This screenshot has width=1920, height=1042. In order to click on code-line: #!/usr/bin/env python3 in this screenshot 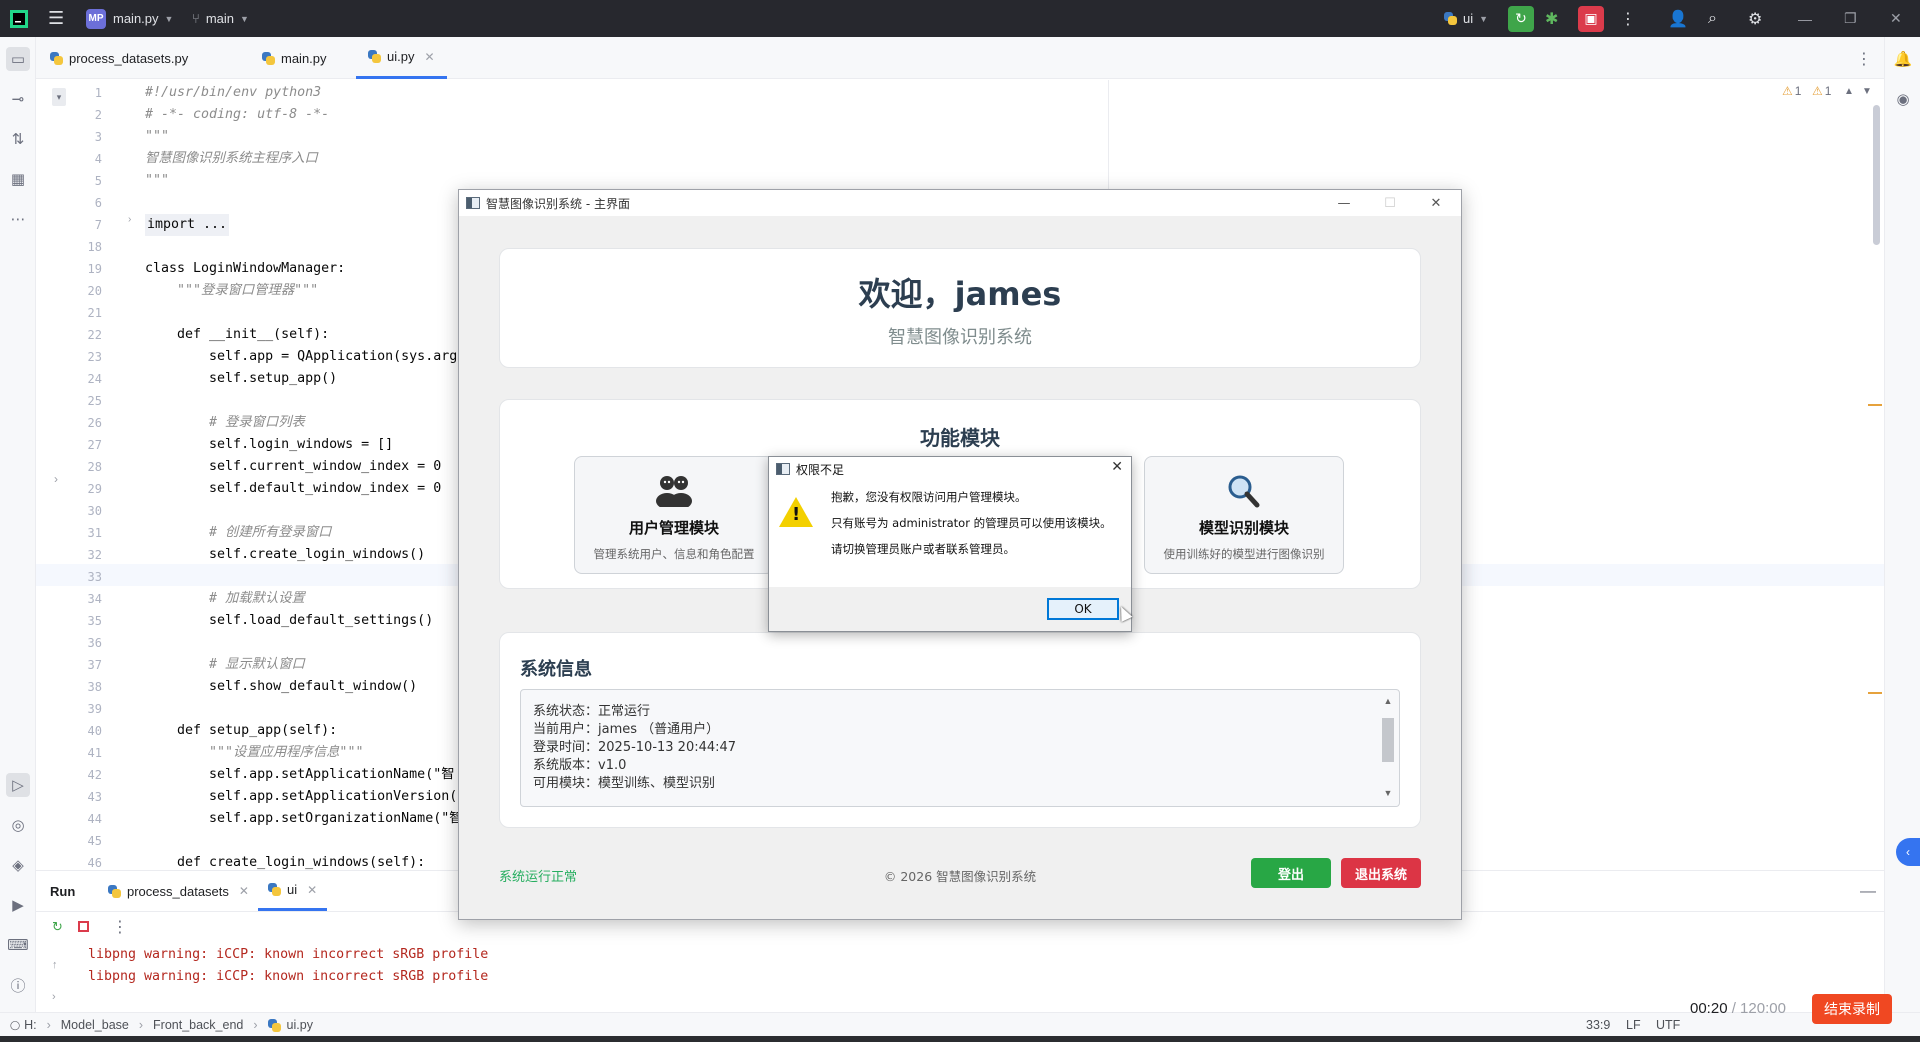, I will do `click(233, 93)`.